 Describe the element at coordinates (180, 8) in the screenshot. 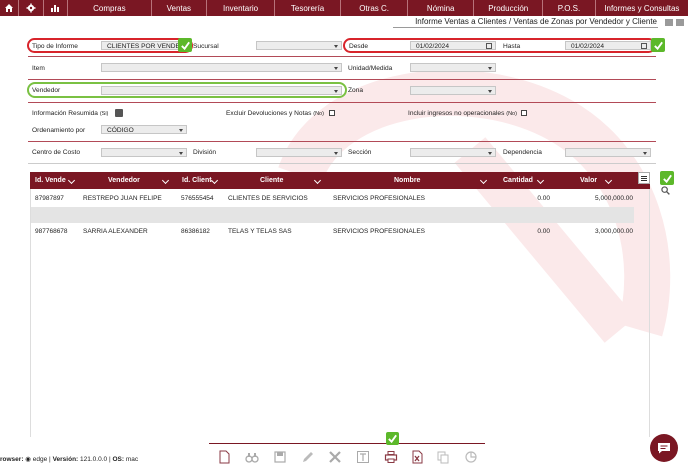

I see `menu-ventas: Ventas` at that location.